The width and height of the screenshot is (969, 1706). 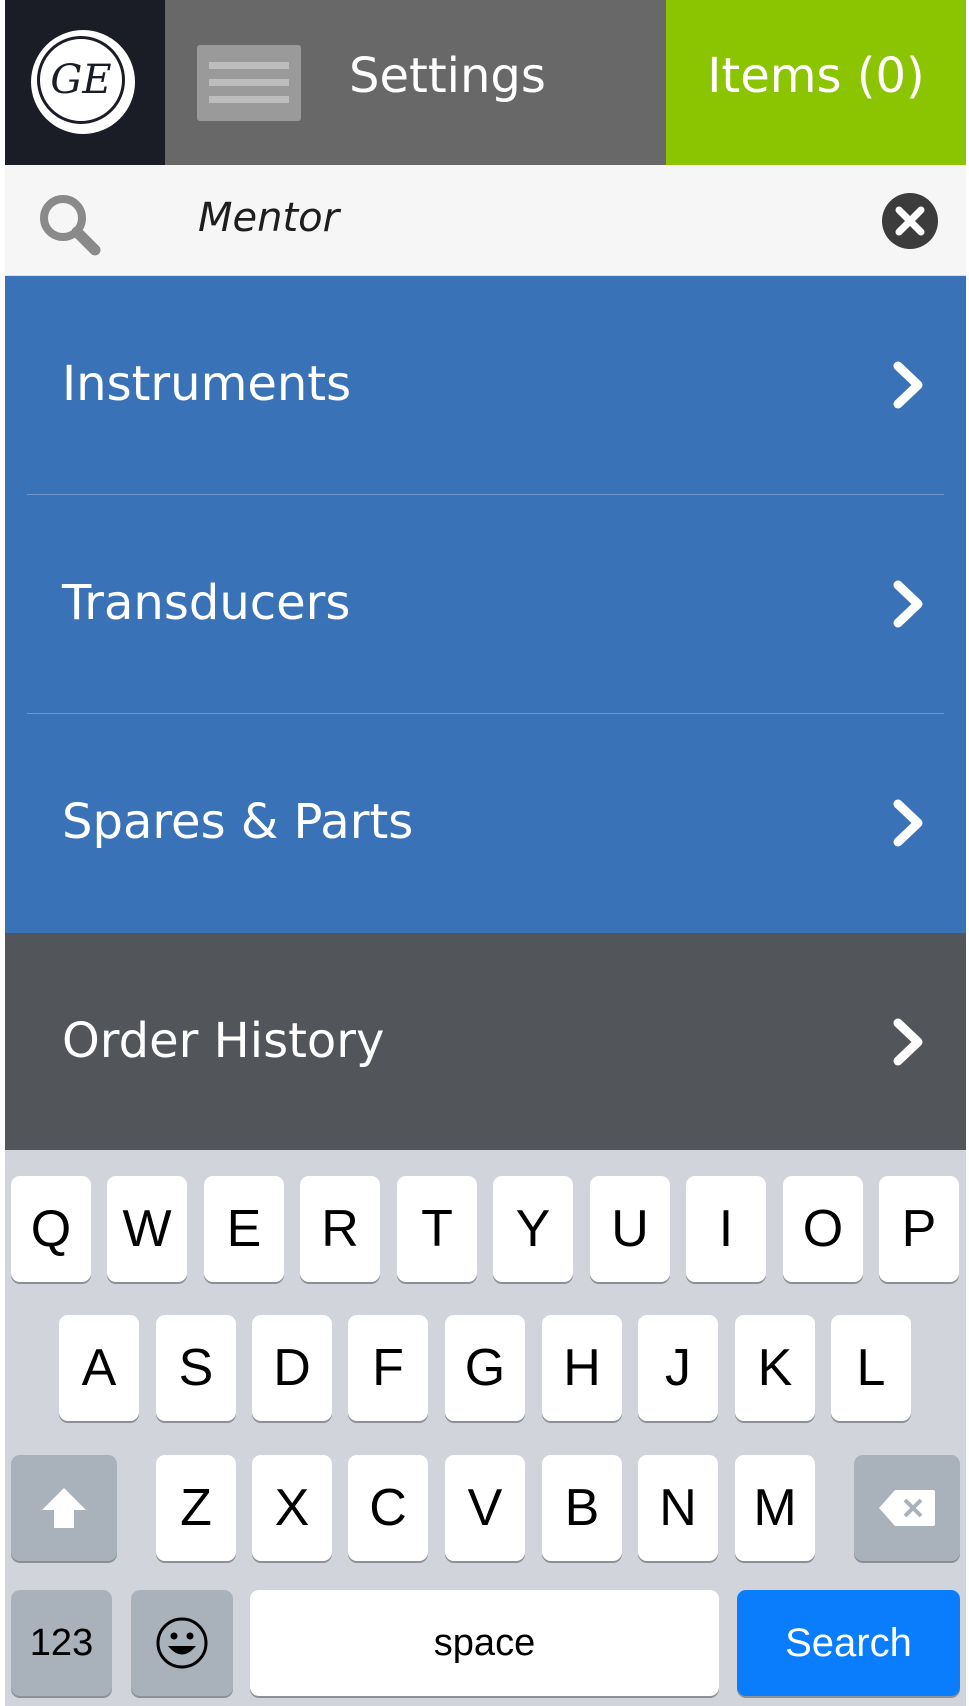 I want to click on search-input: Mentor, so click(x=268, y=218).